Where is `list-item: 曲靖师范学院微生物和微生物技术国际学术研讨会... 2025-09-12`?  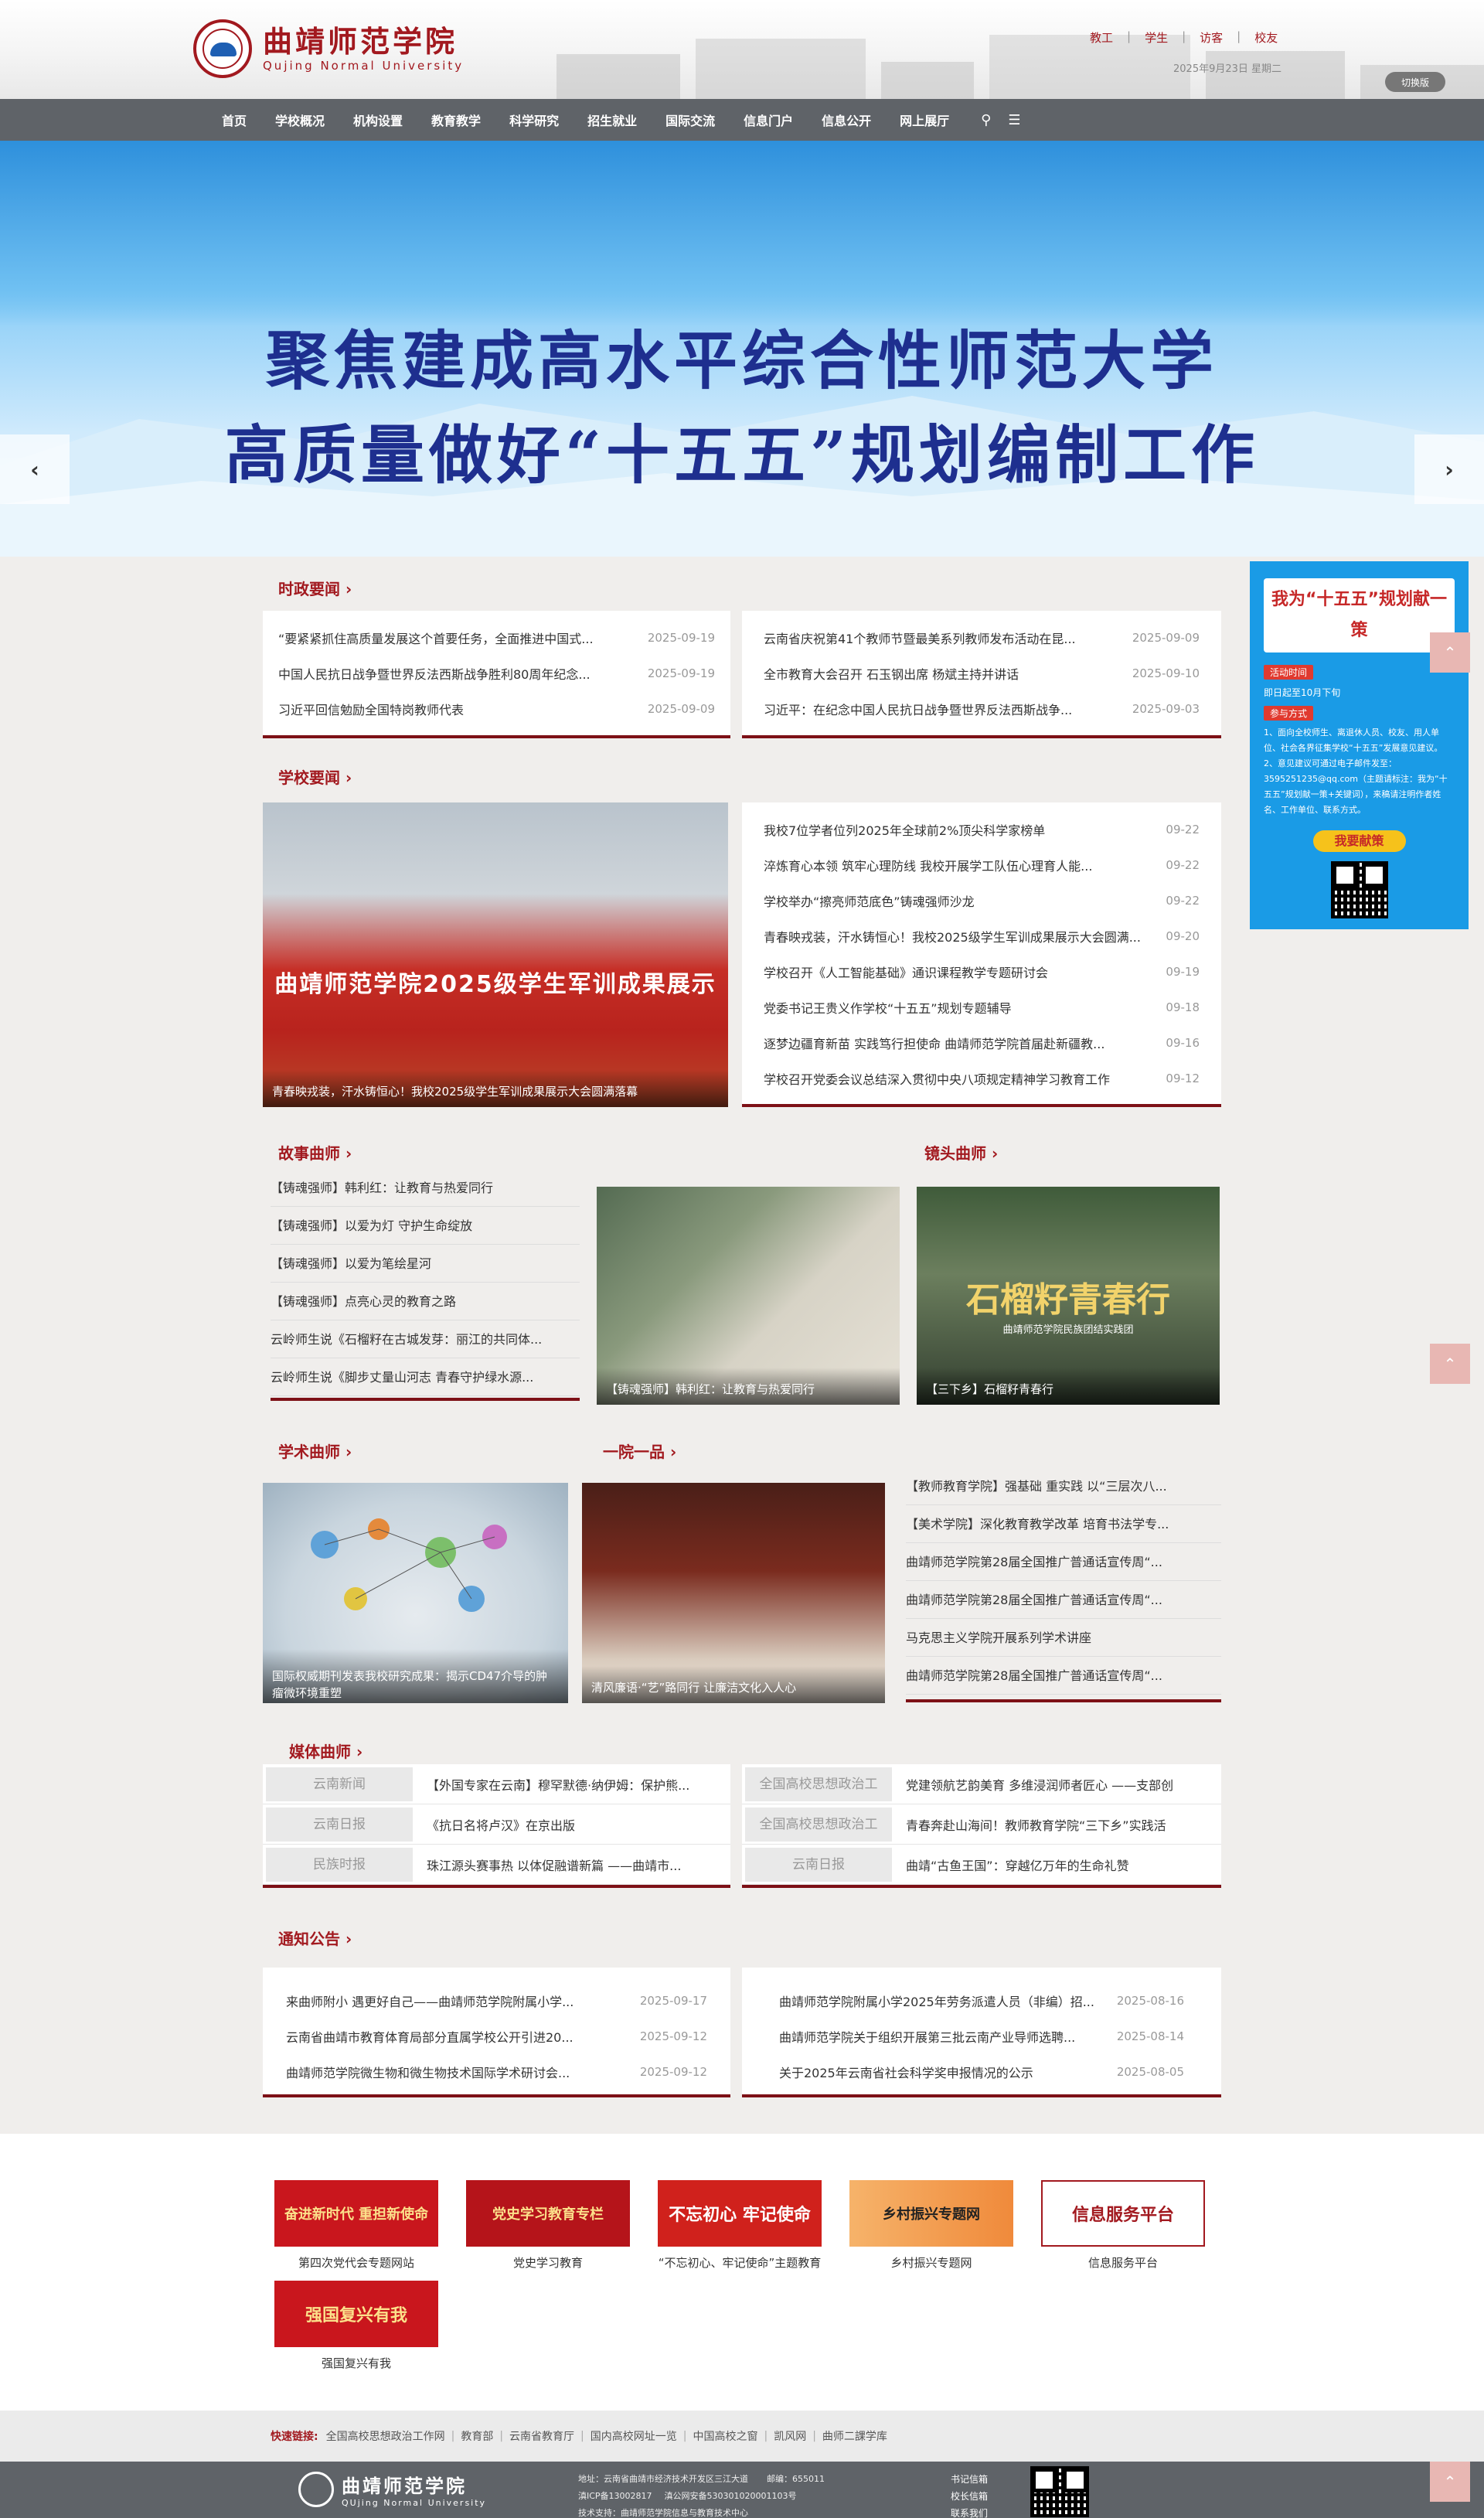 list-item: 曲靖师范学院微生物和微生物技术国际学术研讨会... 2025-09-12 is located at coordinates (496, 2072).